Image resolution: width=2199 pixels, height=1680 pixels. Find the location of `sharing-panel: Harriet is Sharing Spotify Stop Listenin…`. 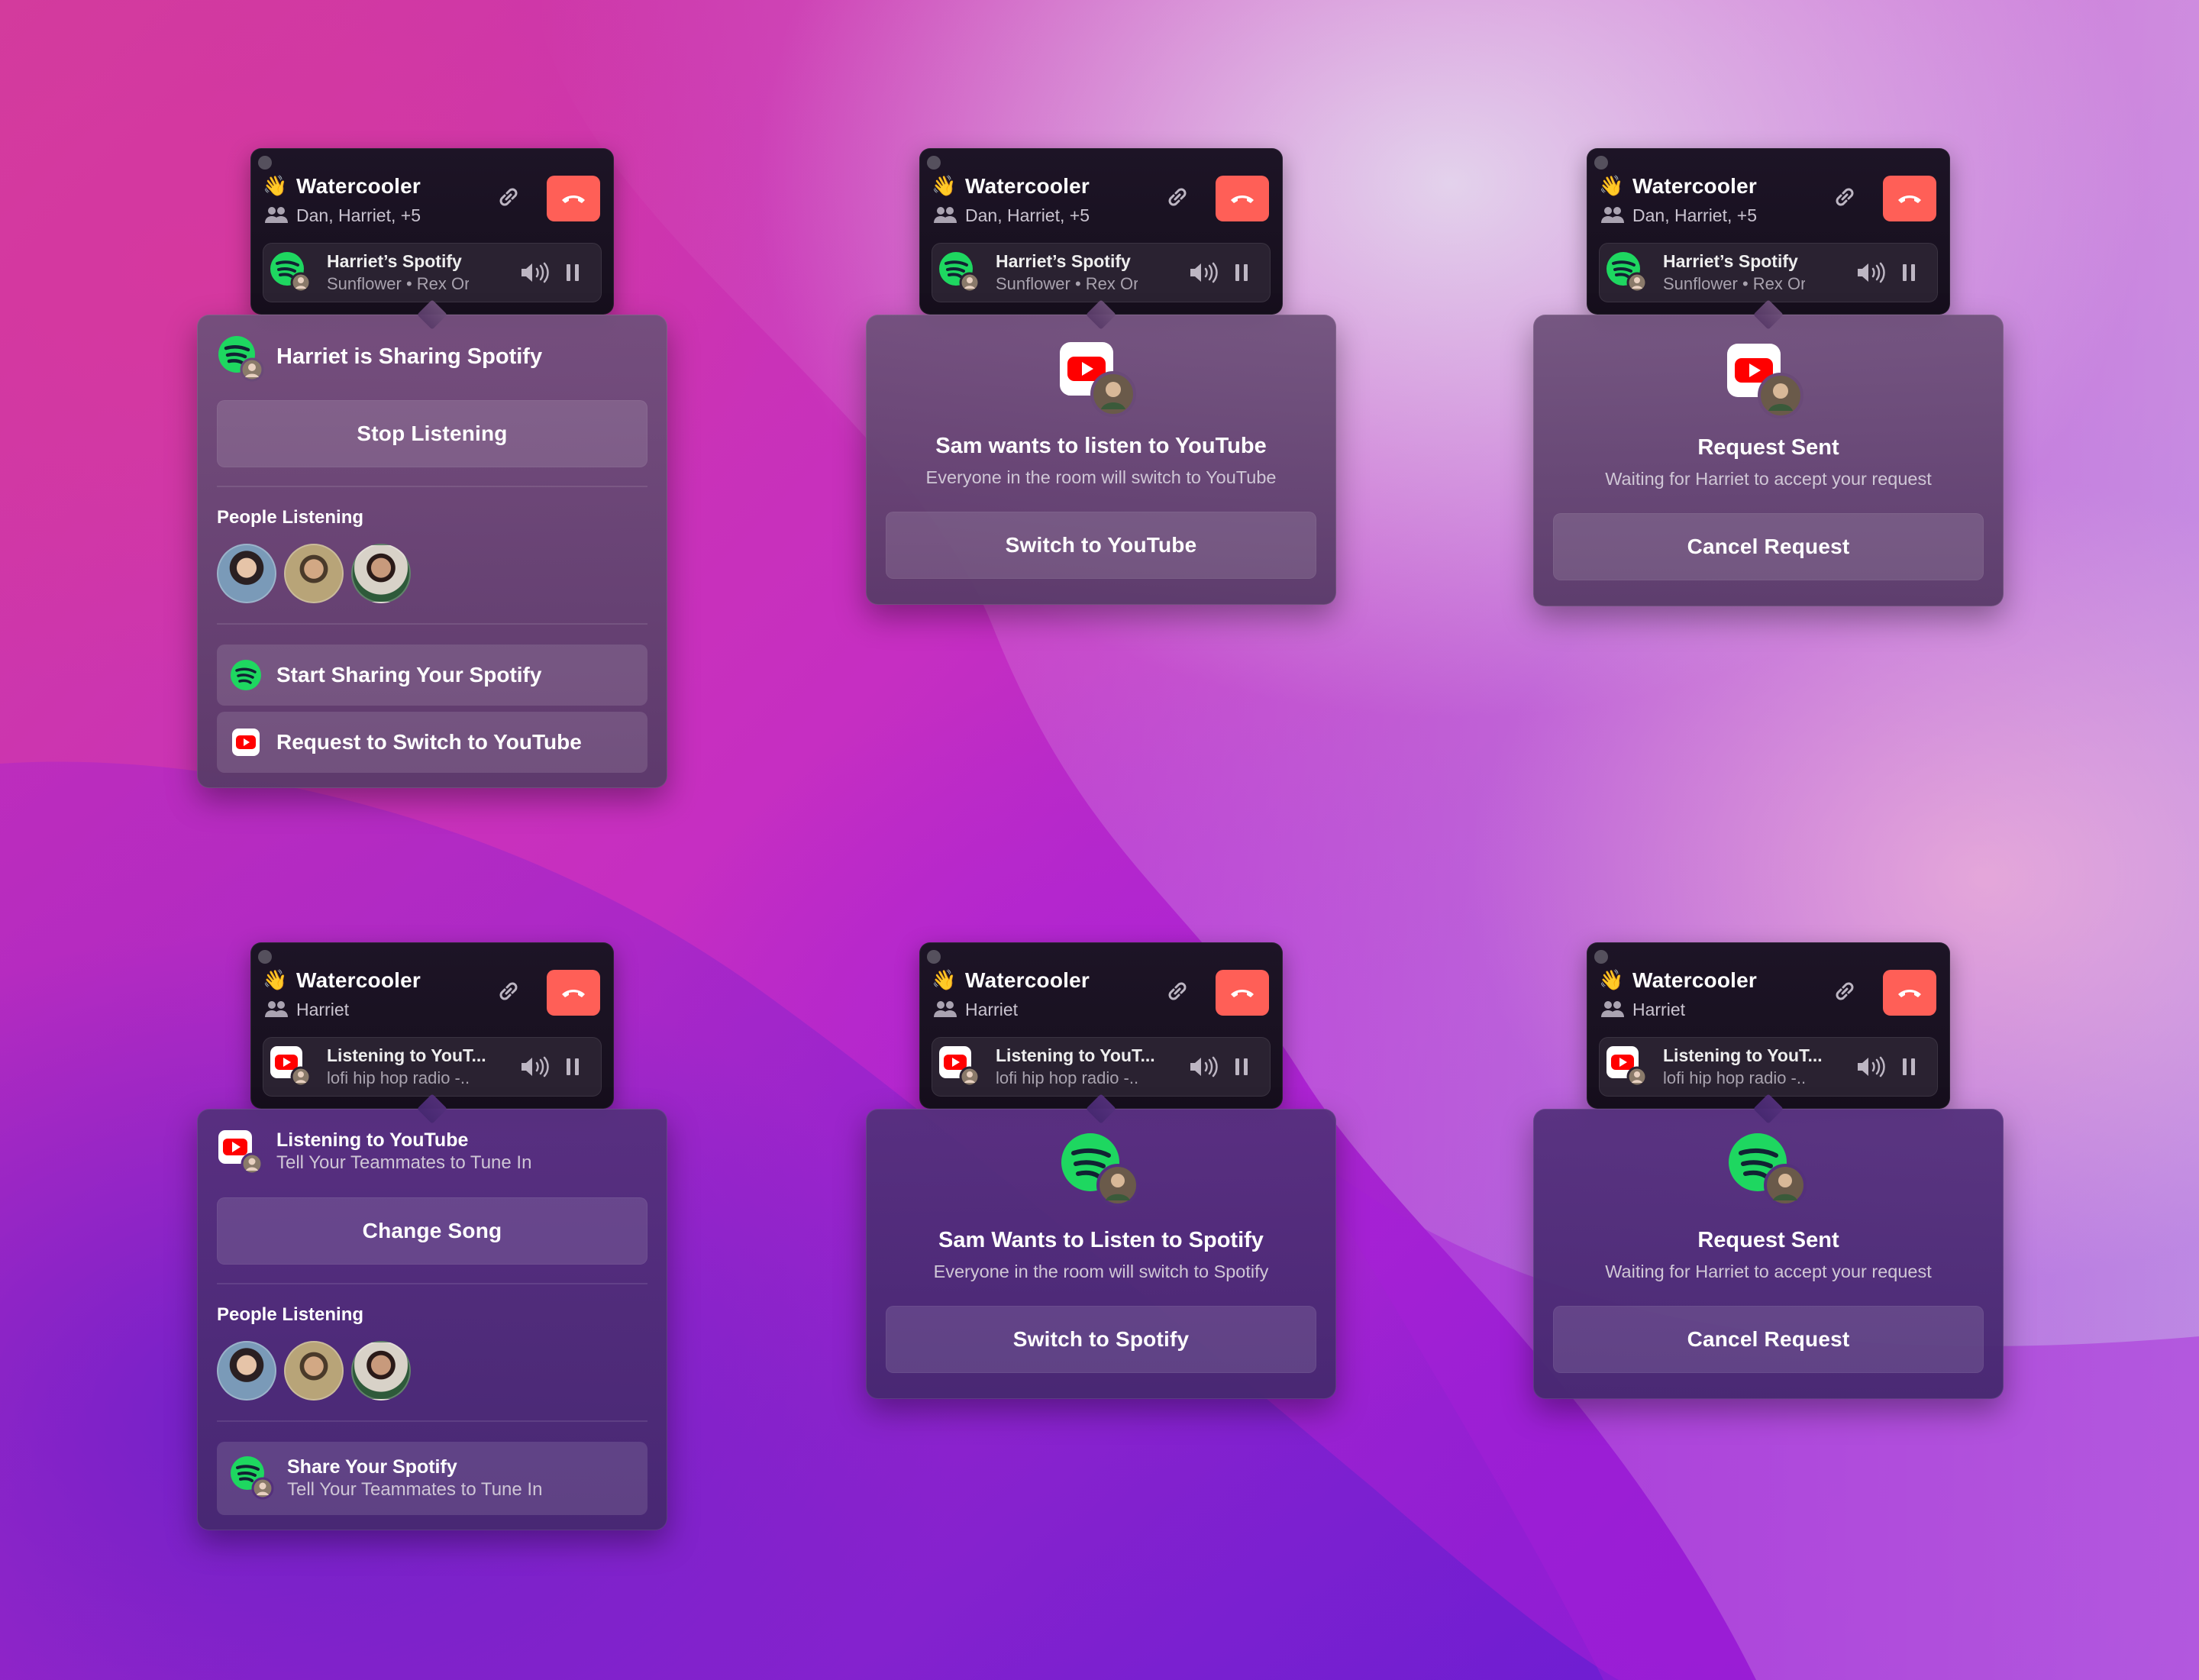

sharing-panel: Harriet is Sharing Spotify Stop Listenin… is located at coordinates (432, 543).